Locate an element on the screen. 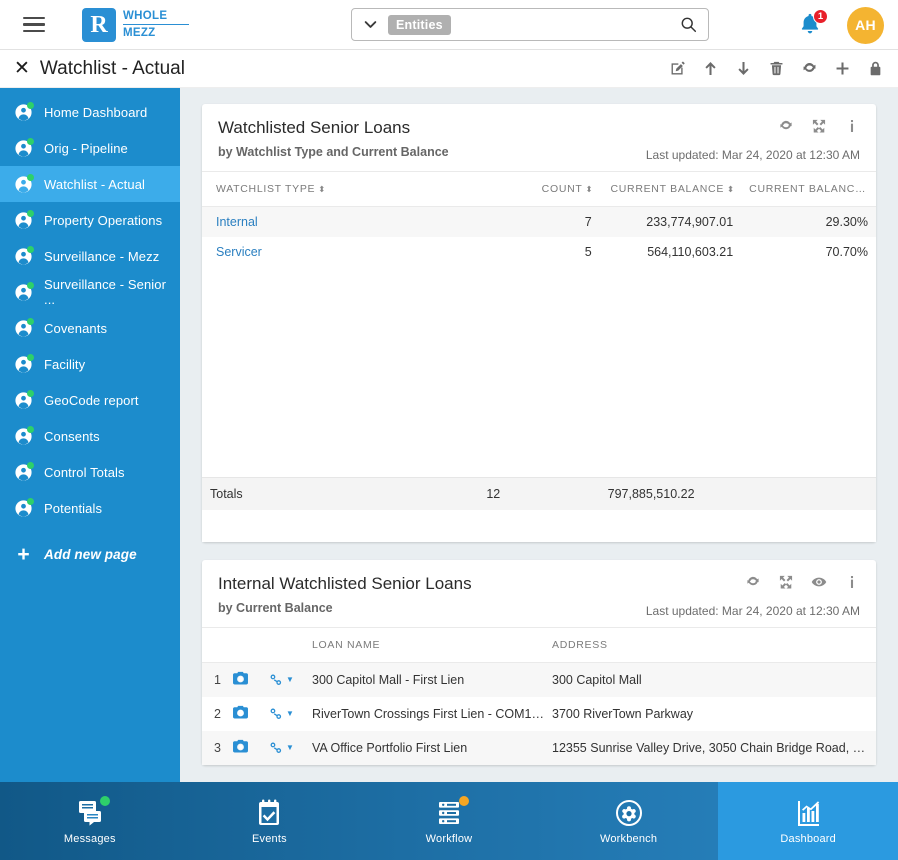  cell-address: 3700 RiverTown Parkway is located at coordinates (623, 713).